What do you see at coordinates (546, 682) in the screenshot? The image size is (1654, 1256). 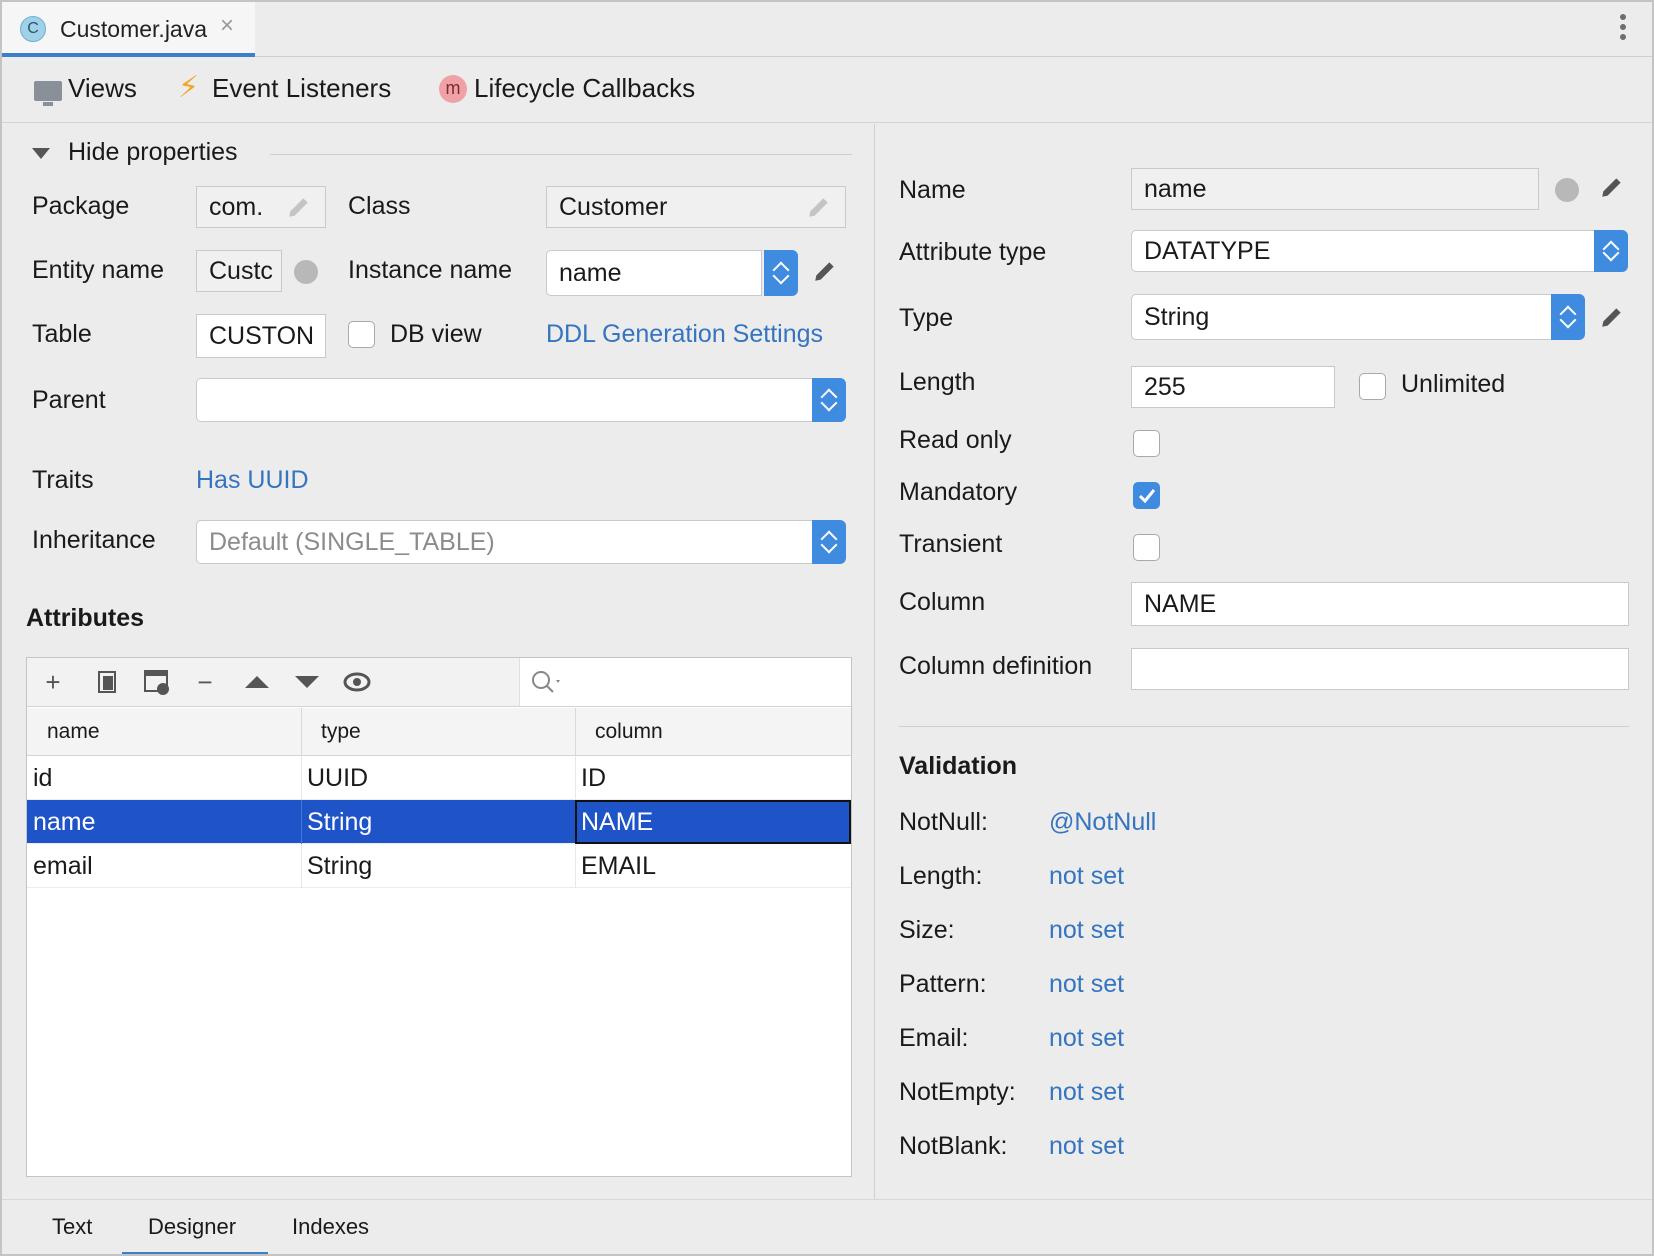 I see `search-icon` at bounding box center [546, 682].